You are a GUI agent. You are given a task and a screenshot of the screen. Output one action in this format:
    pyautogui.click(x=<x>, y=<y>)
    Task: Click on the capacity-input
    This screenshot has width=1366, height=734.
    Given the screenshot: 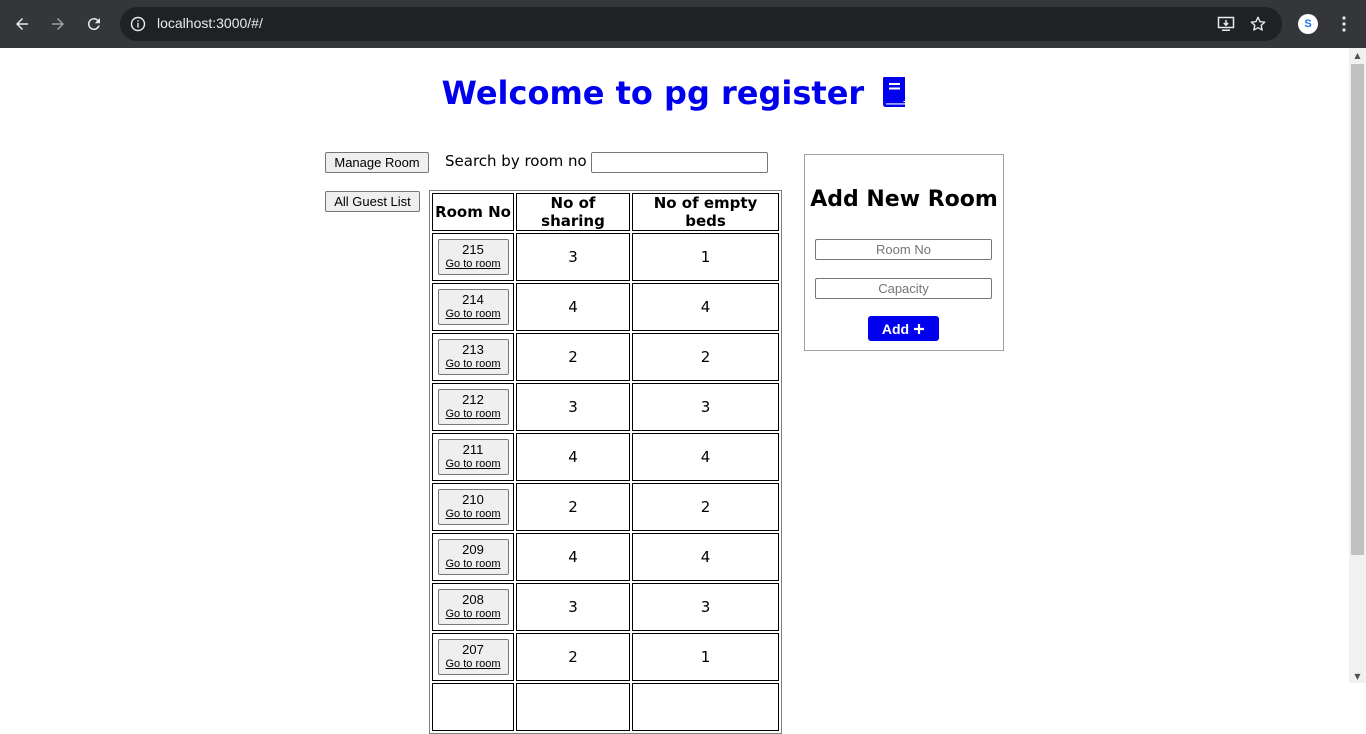 What is the action you would take?
    pyautogui.click(x=903, y=288)
    